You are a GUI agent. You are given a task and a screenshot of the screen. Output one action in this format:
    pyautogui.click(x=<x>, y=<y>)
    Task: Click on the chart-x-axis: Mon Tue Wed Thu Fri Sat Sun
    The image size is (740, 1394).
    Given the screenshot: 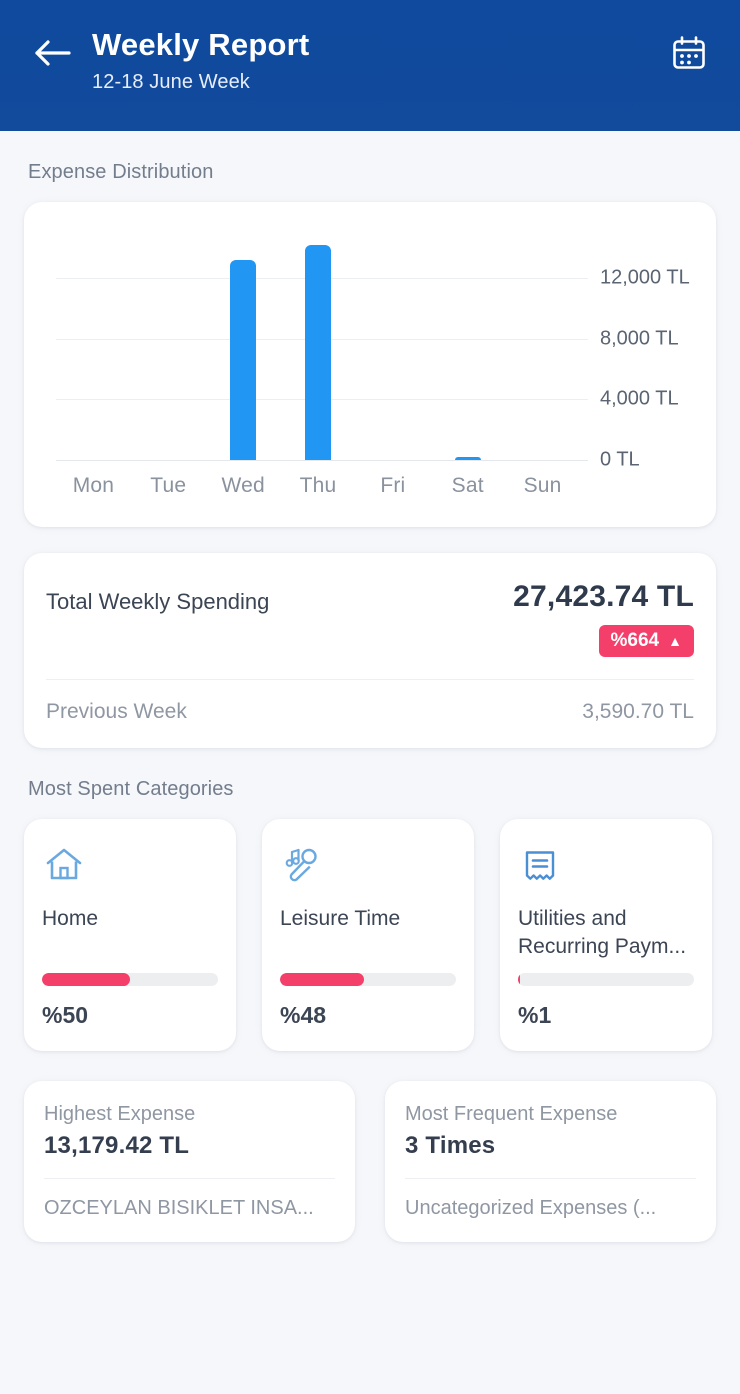 What is the action you would take?
    pyautogui.click(x=318, y=486)
    